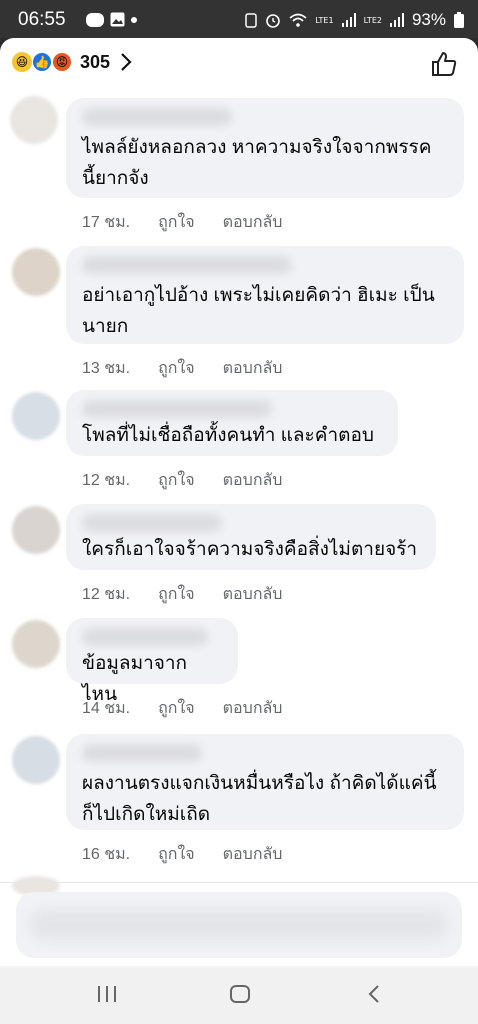 Image resolution: width=478 pixels, height=1024 pixels. What do you see at coordinates (324, 20) in the screenshot?
I see `network-1-label: LTE1` at bounding box center [324, 20].